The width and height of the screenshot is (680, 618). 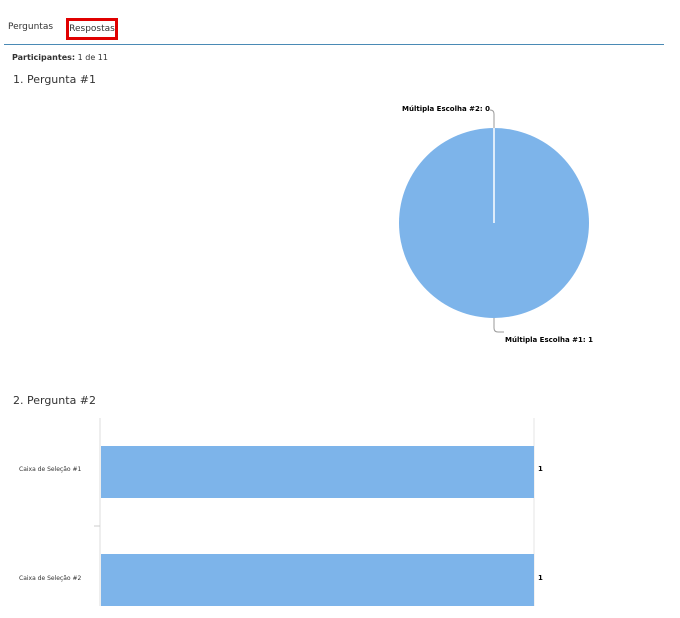 I want to click on bar-category-label-1: Caixa de Seleção #1, so click(x=50, y=469).